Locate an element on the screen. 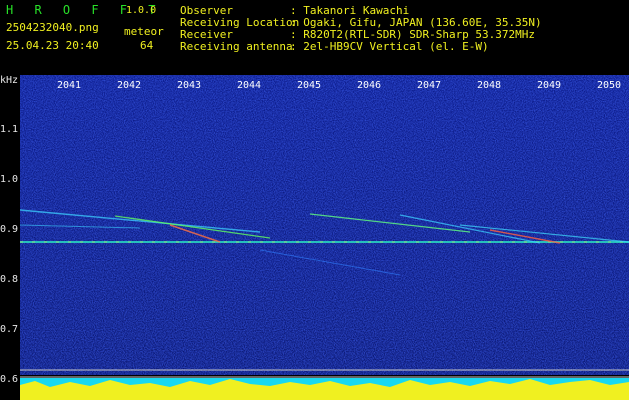 This screenshot has width=629, height=400. app-version: 1.0.0 is located at coordinates (141, 10).